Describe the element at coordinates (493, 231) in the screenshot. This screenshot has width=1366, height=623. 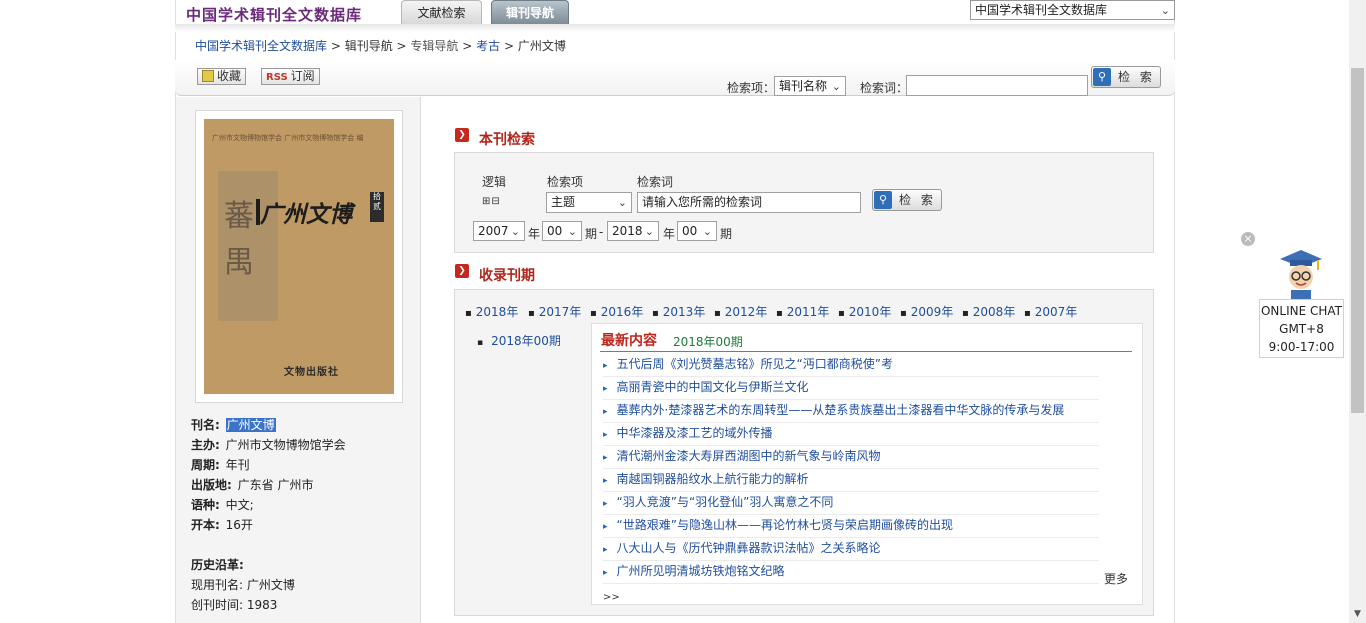
I see `from-year-value: 2007` at that location.